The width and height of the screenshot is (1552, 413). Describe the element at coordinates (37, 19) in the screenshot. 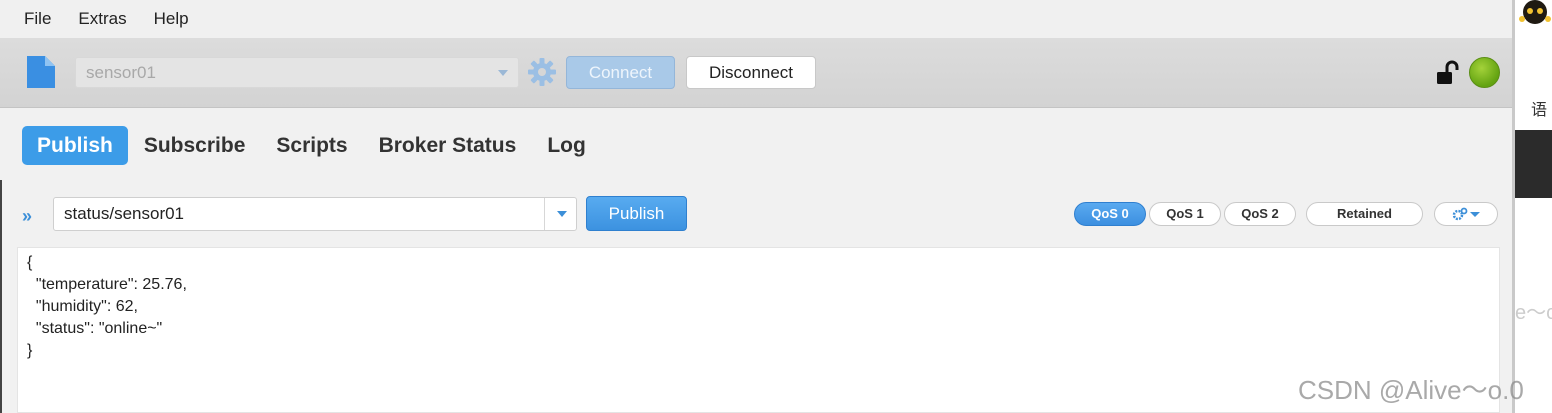

I see `menu-file: File` at that location.